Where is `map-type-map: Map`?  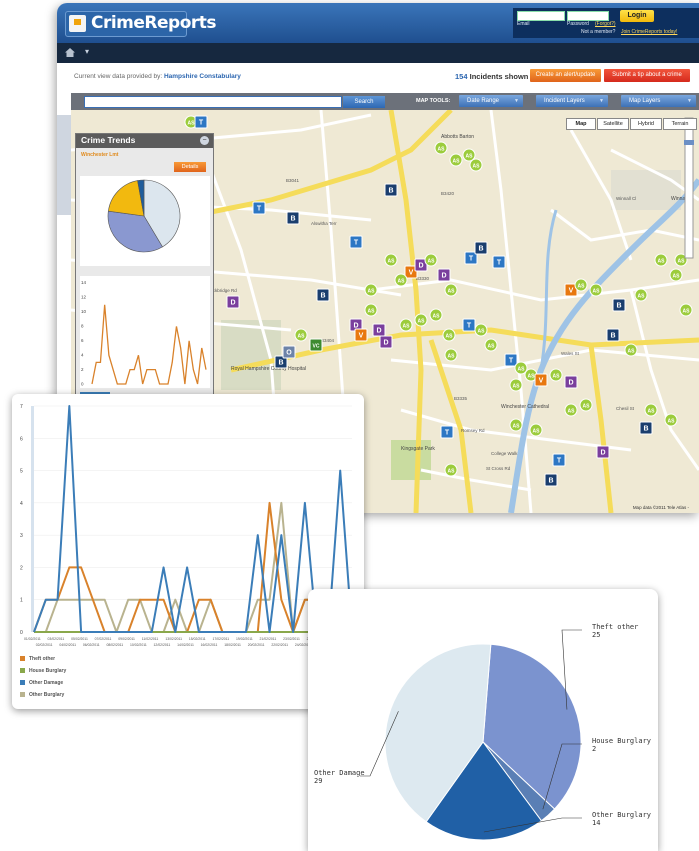 map-type-map: Map is located at coordinates (581, 124).